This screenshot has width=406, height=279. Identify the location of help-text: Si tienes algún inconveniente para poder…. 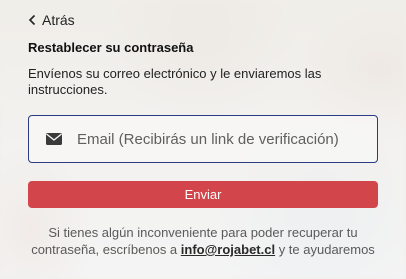
(203, 241).